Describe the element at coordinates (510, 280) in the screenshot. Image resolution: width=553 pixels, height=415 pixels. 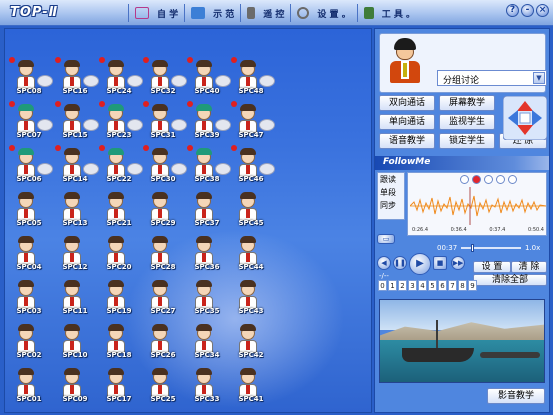
I see `clear-all-button: 清除全部` at that location.